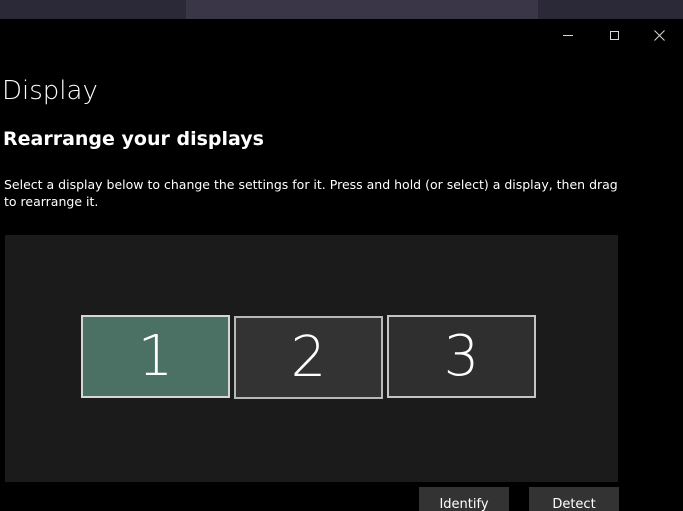 The height and width of the screenshot is (511, 683). I want to click on maximize-icon, so click(614, 35).